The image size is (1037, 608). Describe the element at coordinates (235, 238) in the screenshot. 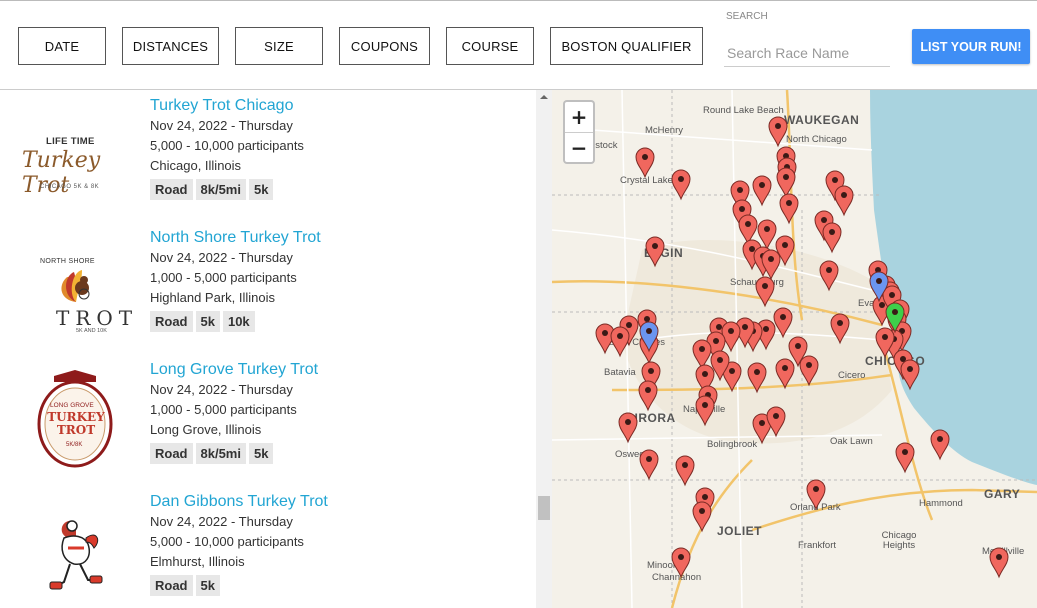

I see `race-name-link: North Shore Turkey Trot` at that location.